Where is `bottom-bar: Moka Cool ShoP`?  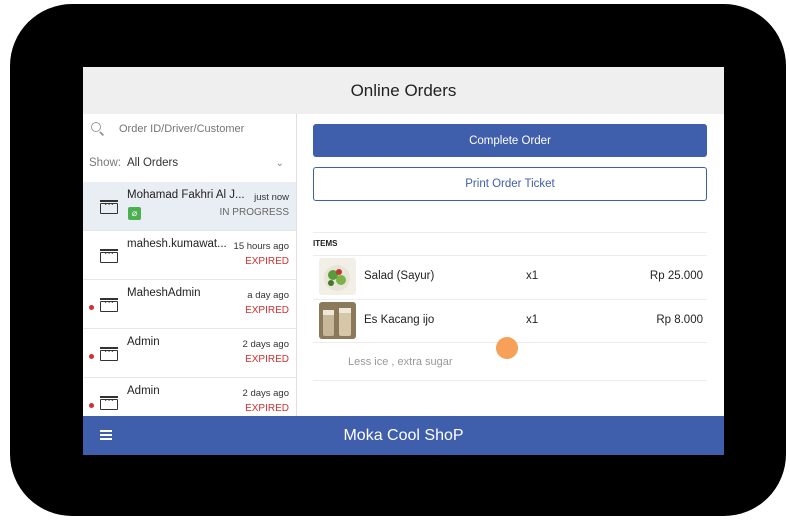
bottom-bar: Moka Cool ShoP is located at coordinates (403, 435).